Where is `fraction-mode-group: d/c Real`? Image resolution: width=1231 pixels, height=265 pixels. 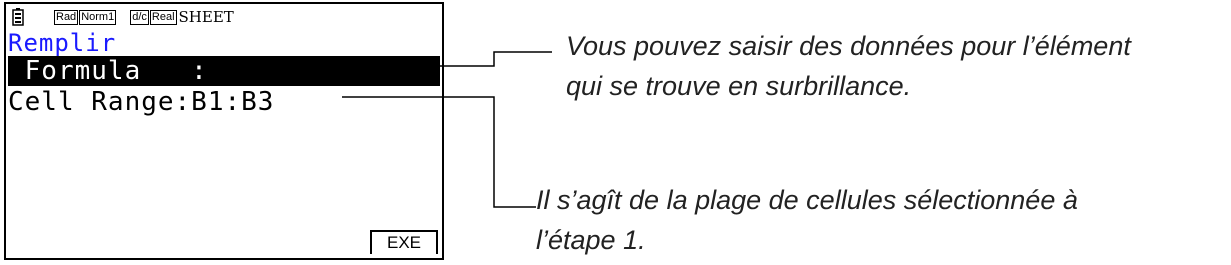
fraction-mode-group: d/c Real is located at coordinates (153, 17).